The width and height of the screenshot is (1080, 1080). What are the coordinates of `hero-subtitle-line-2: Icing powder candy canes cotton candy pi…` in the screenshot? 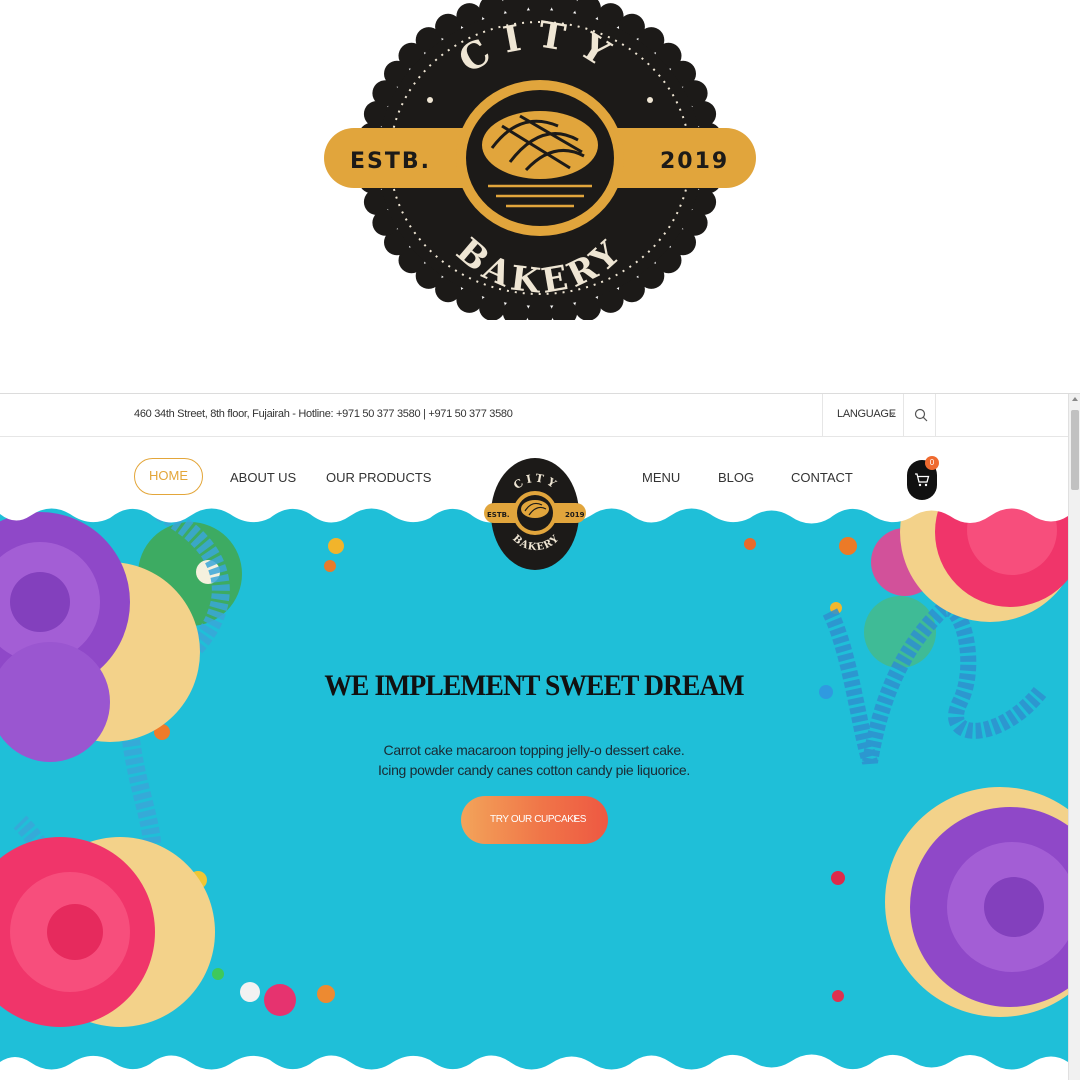 It's located at (534, 770).